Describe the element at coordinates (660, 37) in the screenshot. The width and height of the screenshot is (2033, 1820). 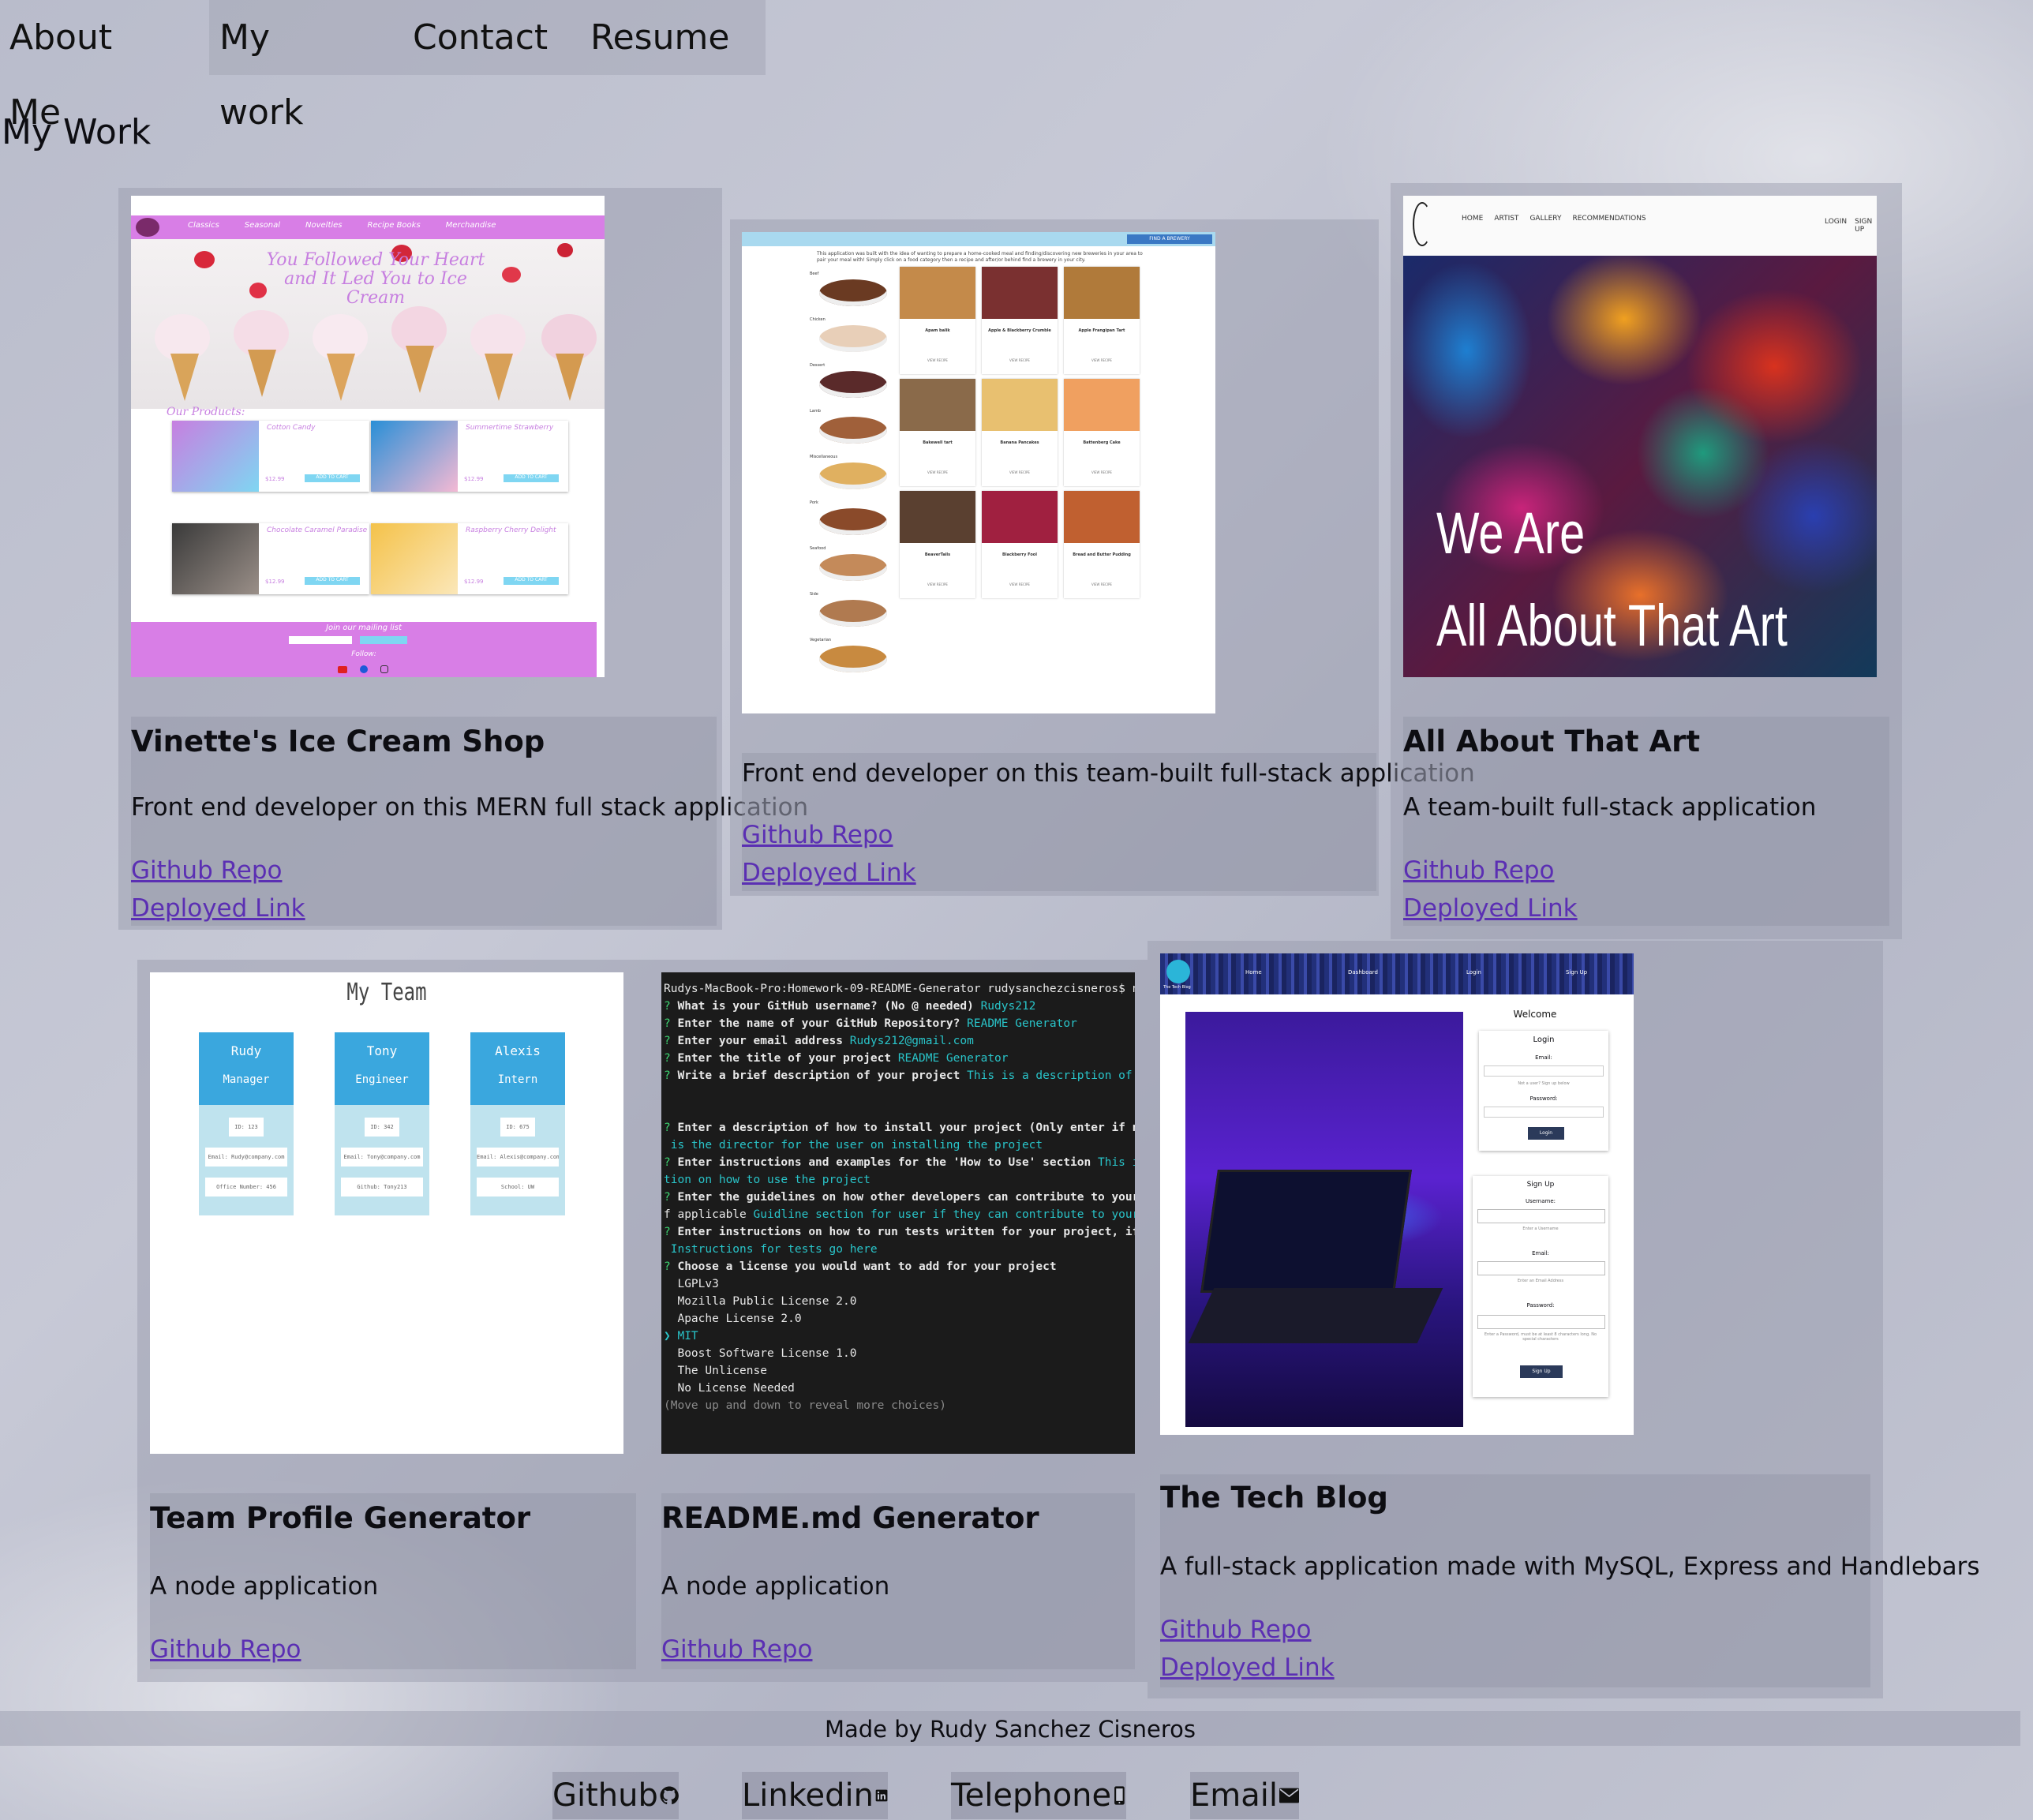
I see `nav-resume: Resume` at that location.